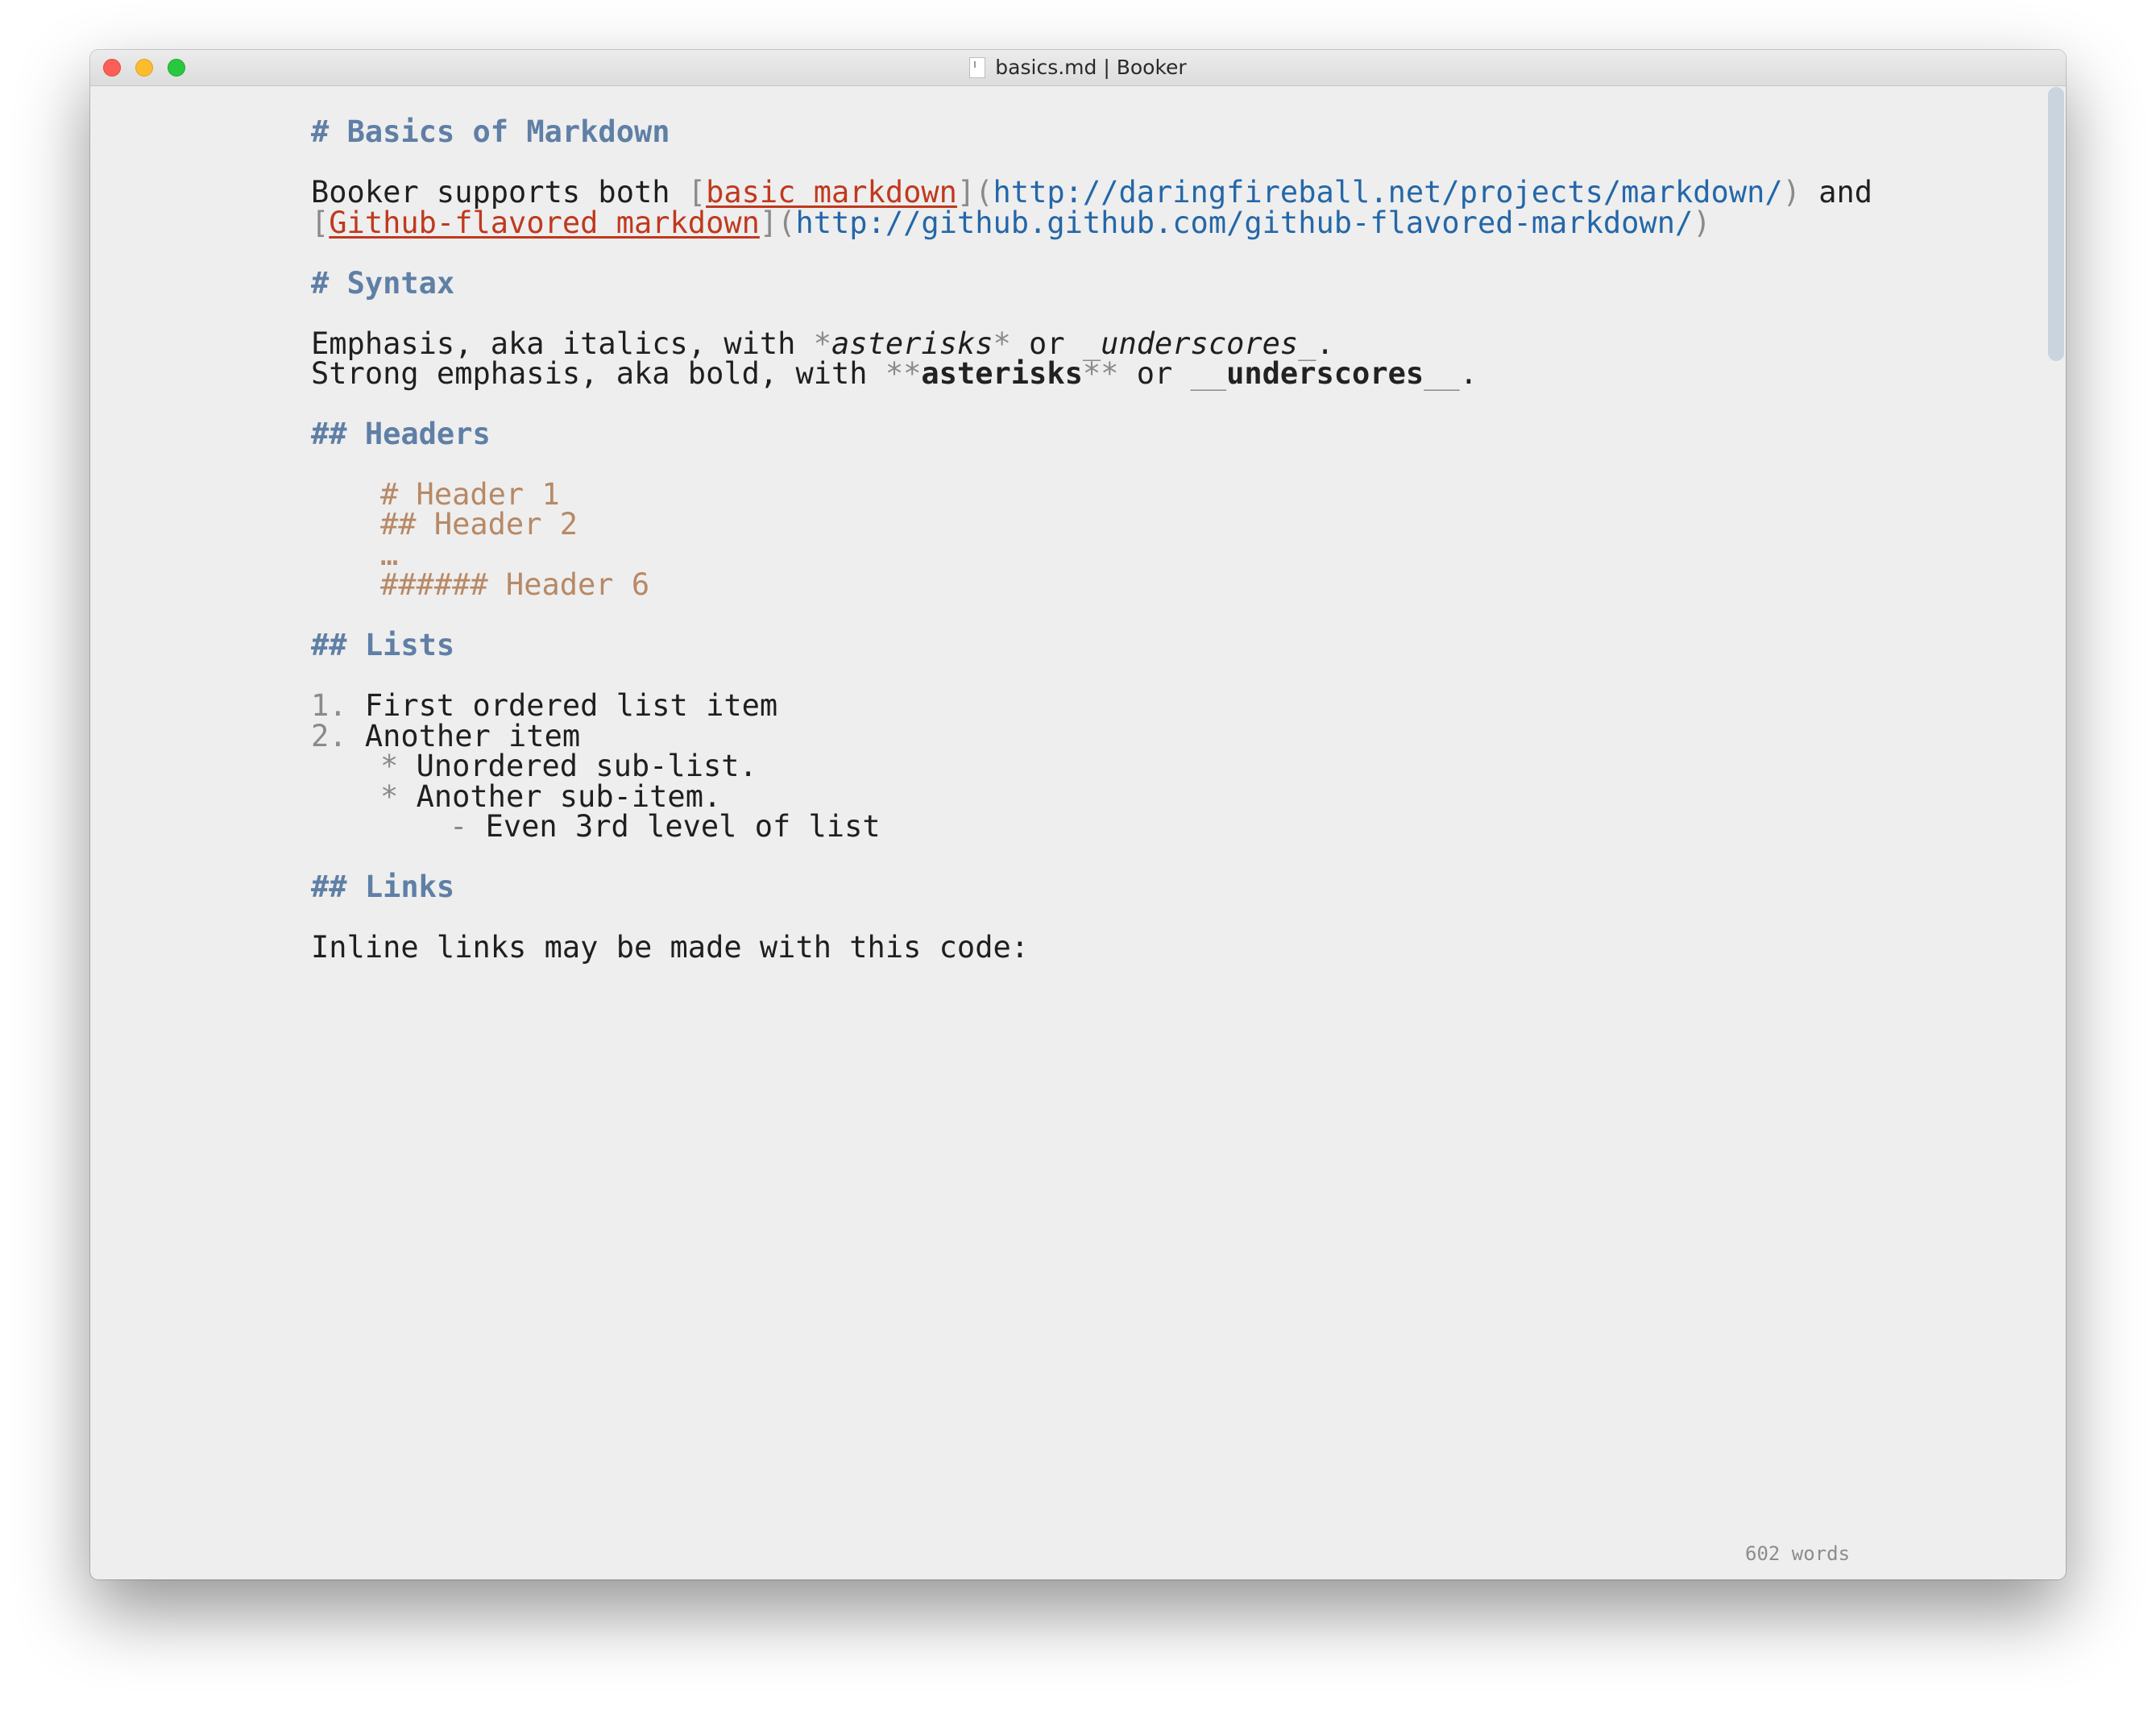 The height and width of the screenshot is (1710, 2156). I want to click on heading-text: Headers, so click(427, 434).